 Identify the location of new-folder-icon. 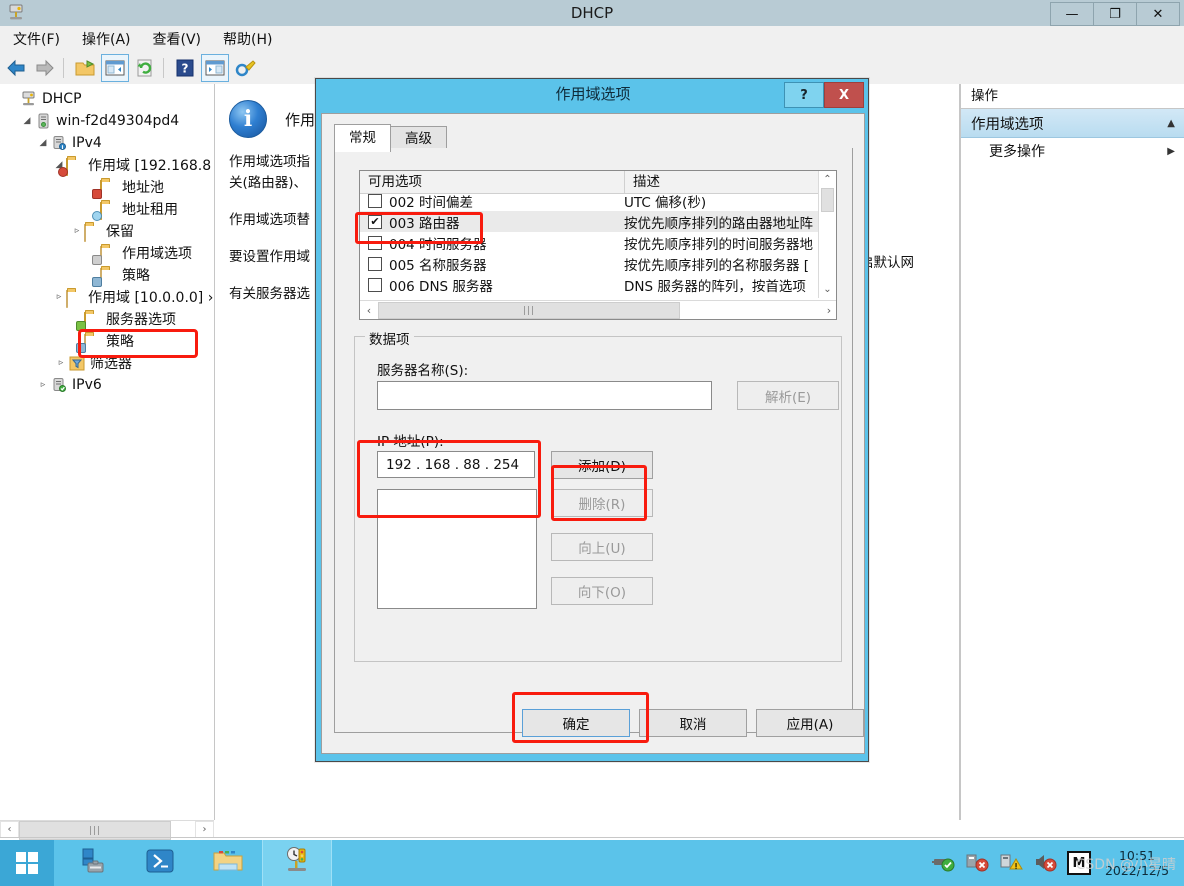
(85, 68).